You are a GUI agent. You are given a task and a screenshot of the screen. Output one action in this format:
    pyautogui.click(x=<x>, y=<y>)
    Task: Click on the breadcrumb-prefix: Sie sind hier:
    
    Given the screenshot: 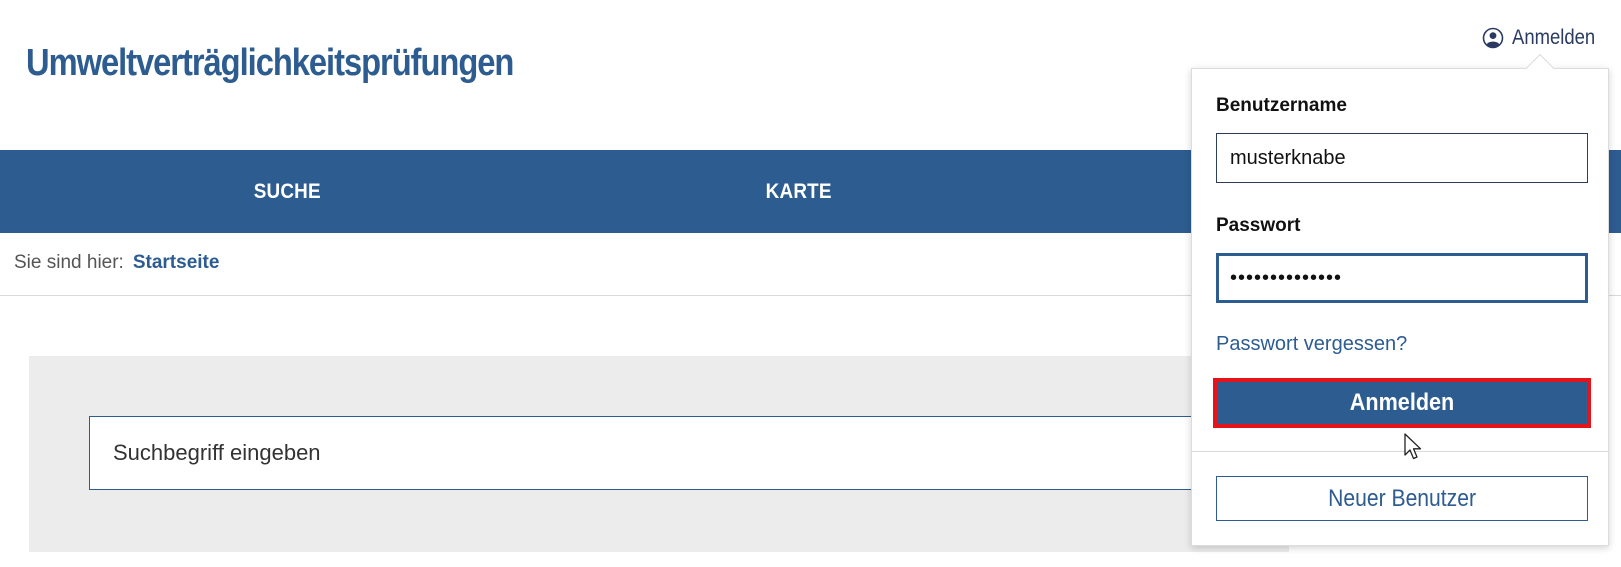 What is the action you would take?
    pyautogui.click(x=69, y=262)
    